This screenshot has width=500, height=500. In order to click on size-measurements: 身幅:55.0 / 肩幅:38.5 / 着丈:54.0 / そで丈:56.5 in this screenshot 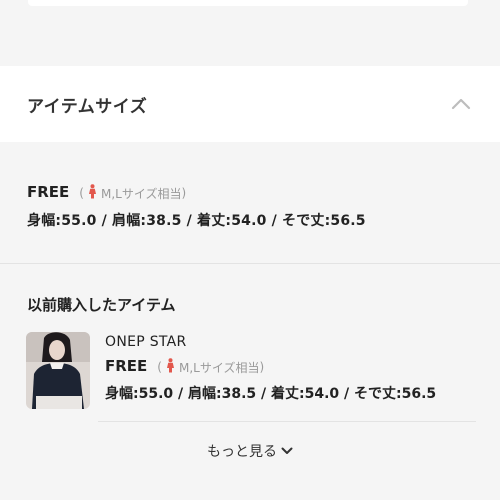, I will do `click(196, 221)`.